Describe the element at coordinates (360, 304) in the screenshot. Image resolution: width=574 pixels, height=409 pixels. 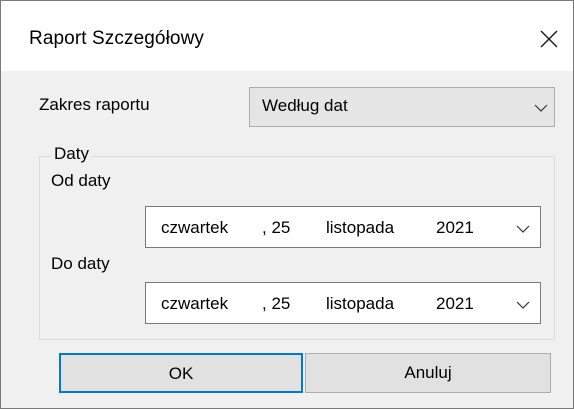
I see `to-date-month: listopada` at that location.